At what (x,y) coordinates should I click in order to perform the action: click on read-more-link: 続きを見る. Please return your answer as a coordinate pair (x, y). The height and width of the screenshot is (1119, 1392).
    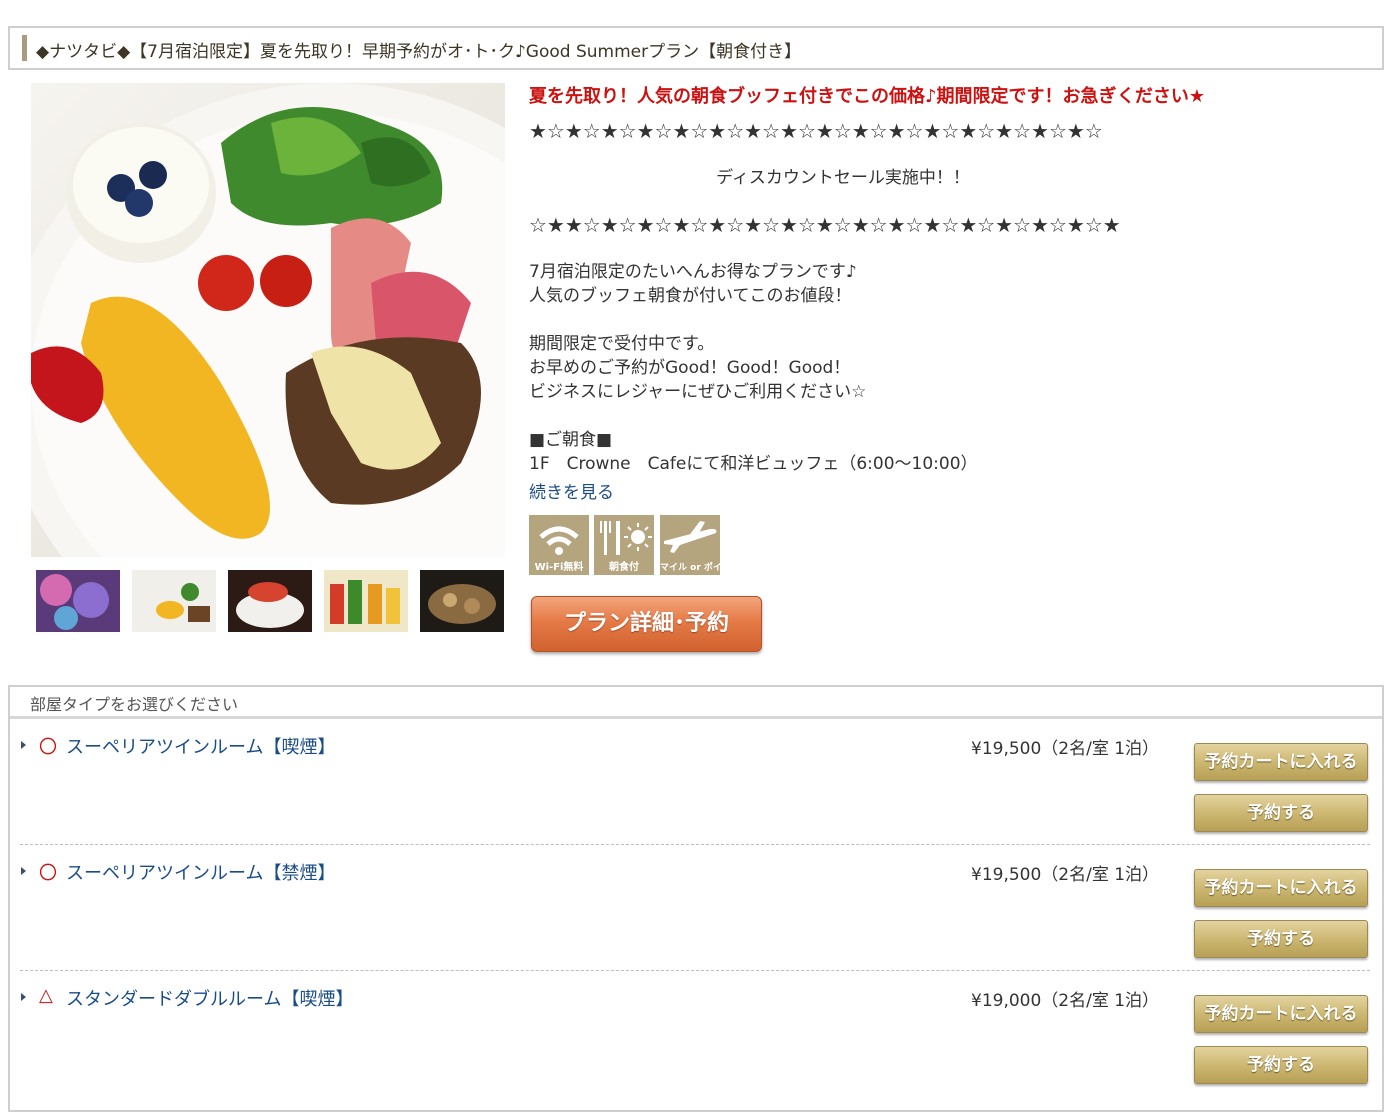
    Looking at the image, I should click on (571, 490).